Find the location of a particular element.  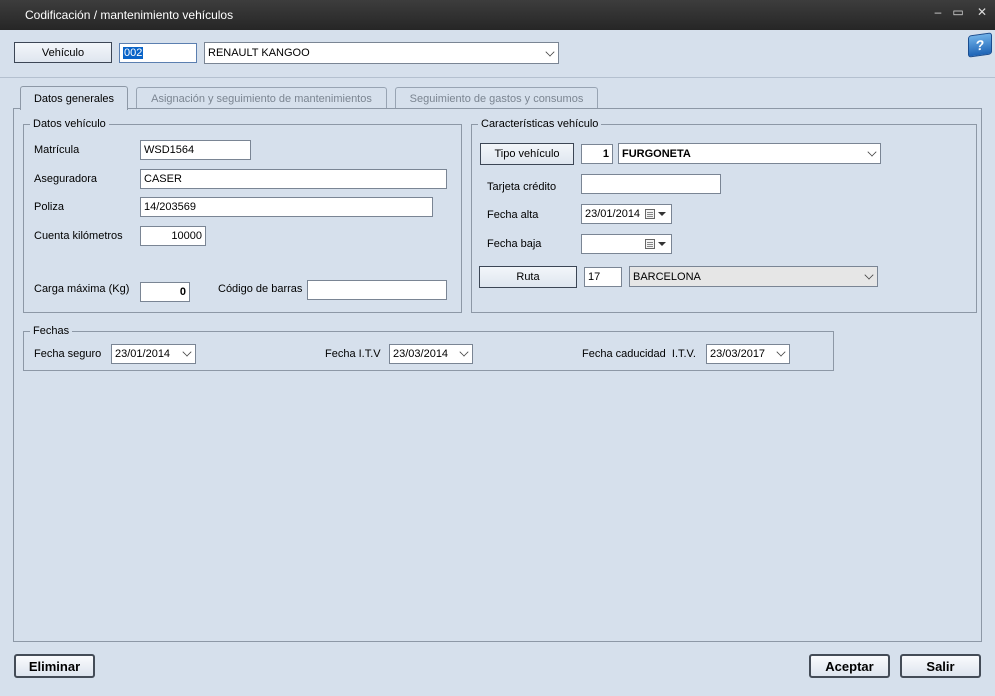

tipo-vehiculo-button: Tipo vehículo is located at coordinates (527, 154).